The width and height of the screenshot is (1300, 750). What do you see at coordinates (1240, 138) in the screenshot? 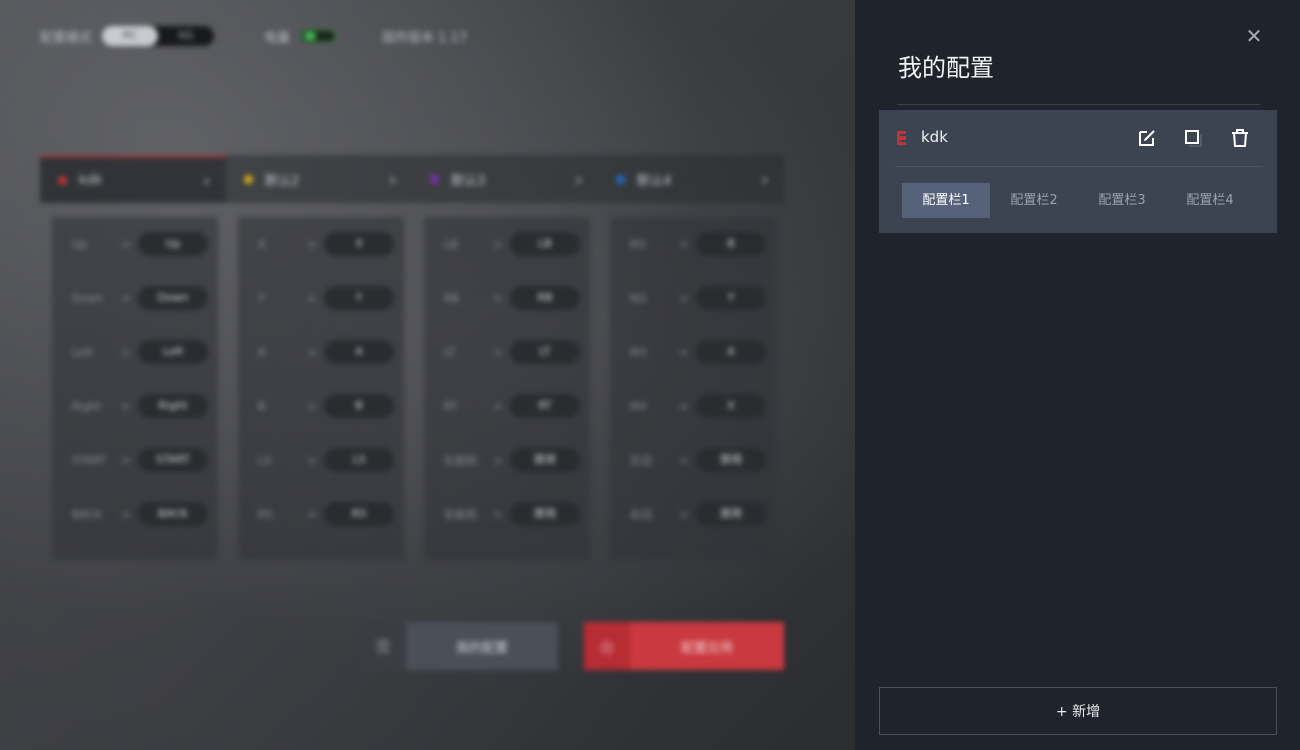
I see `delete-icon` at bounding box center [1240, 138].